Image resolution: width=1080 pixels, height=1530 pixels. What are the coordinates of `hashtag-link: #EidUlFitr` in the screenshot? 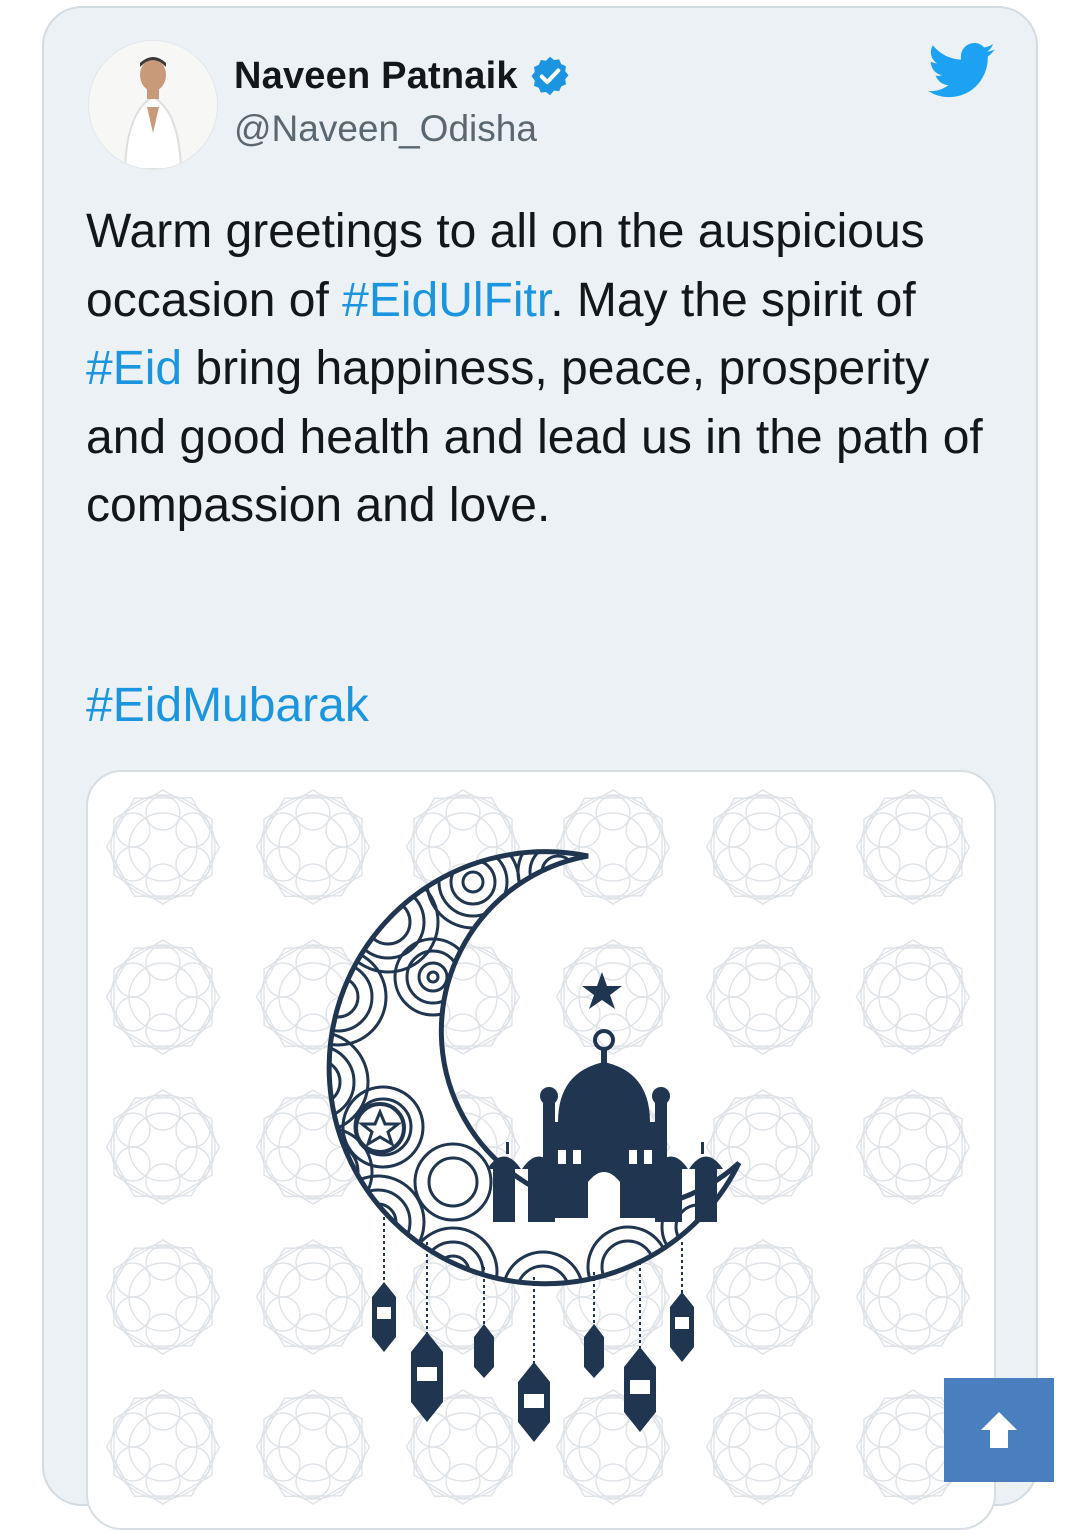 It's located at (446, 300).